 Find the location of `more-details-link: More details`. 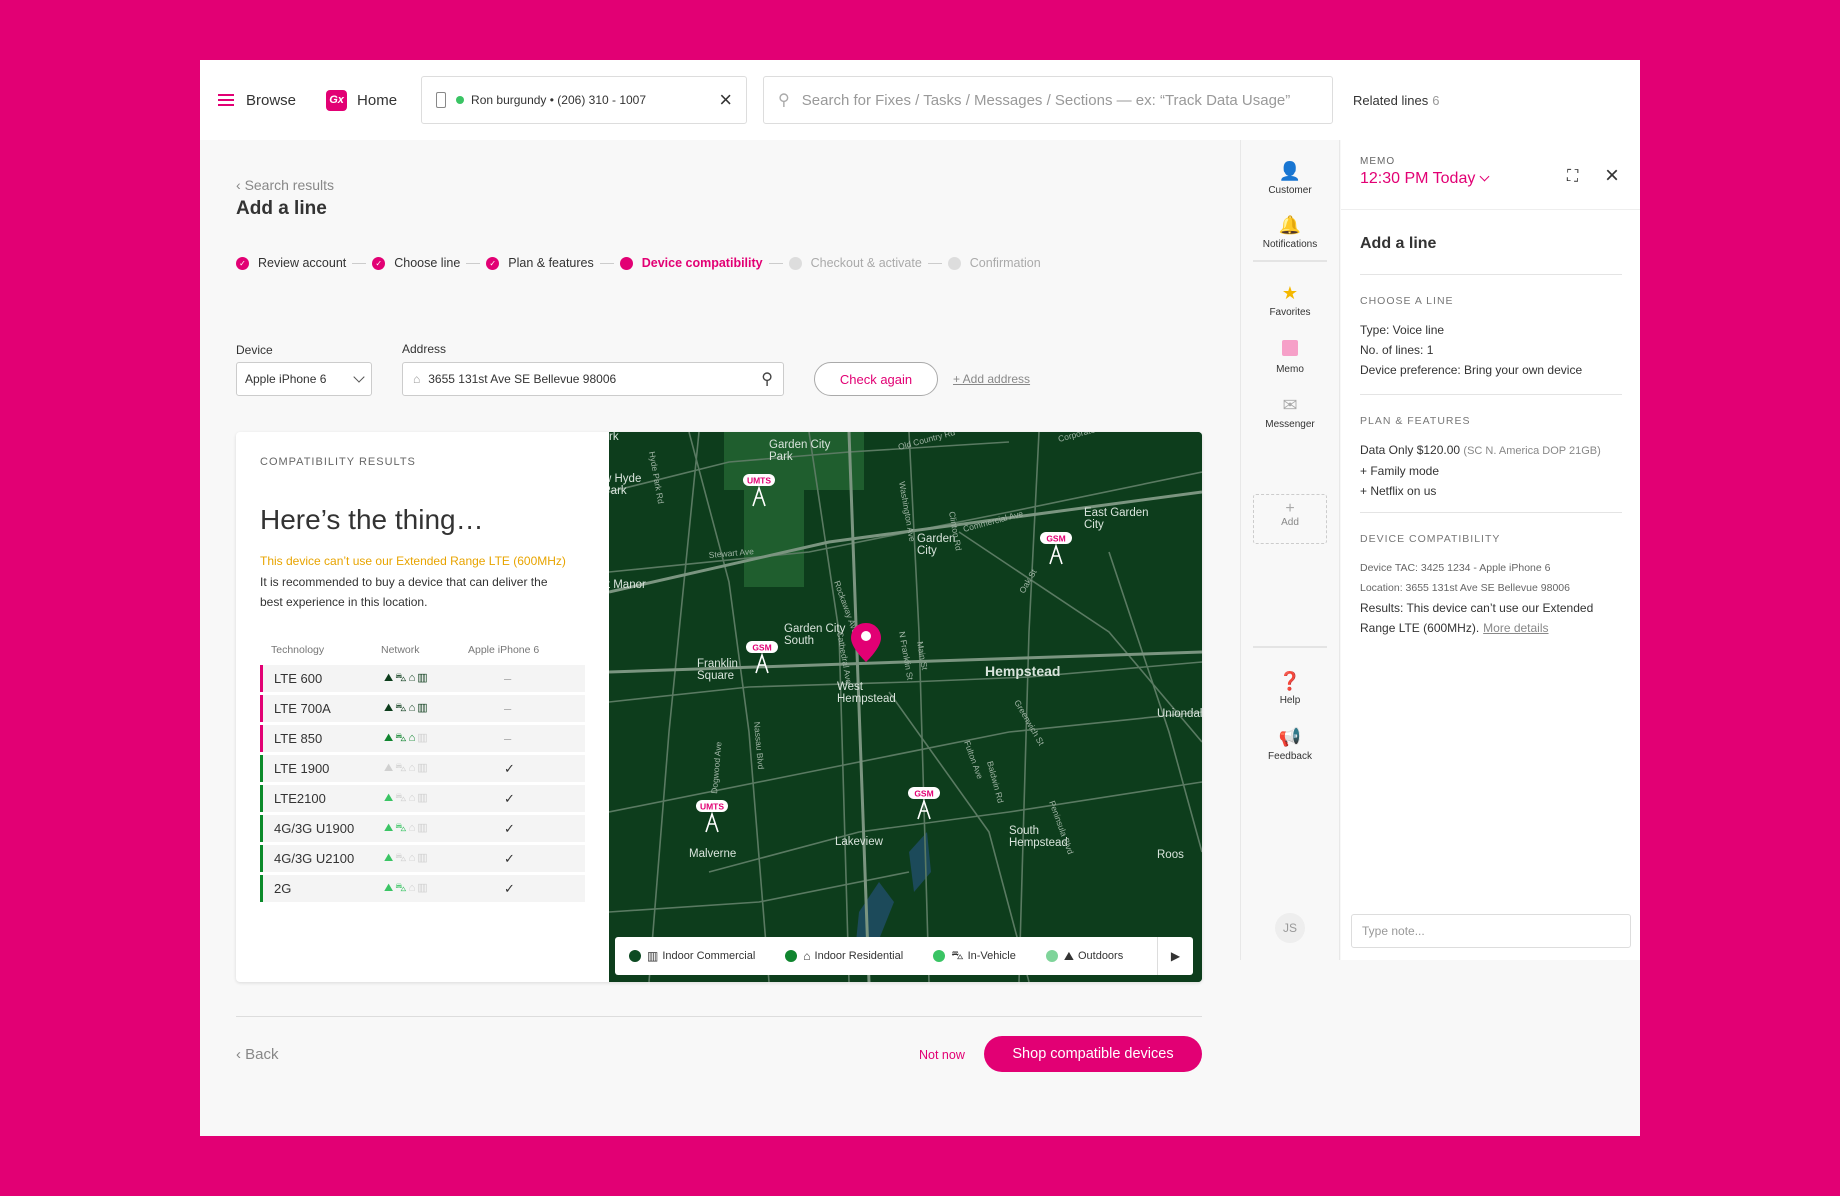

more-details-link: More details is located at coordinates (1515, 628).